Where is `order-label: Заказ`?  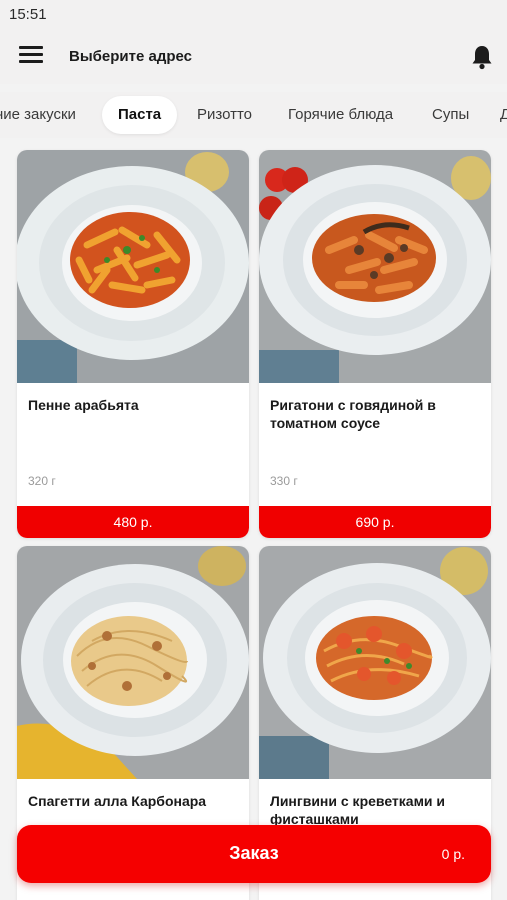 order-label: Заказ is located at coordinates (254, 853).